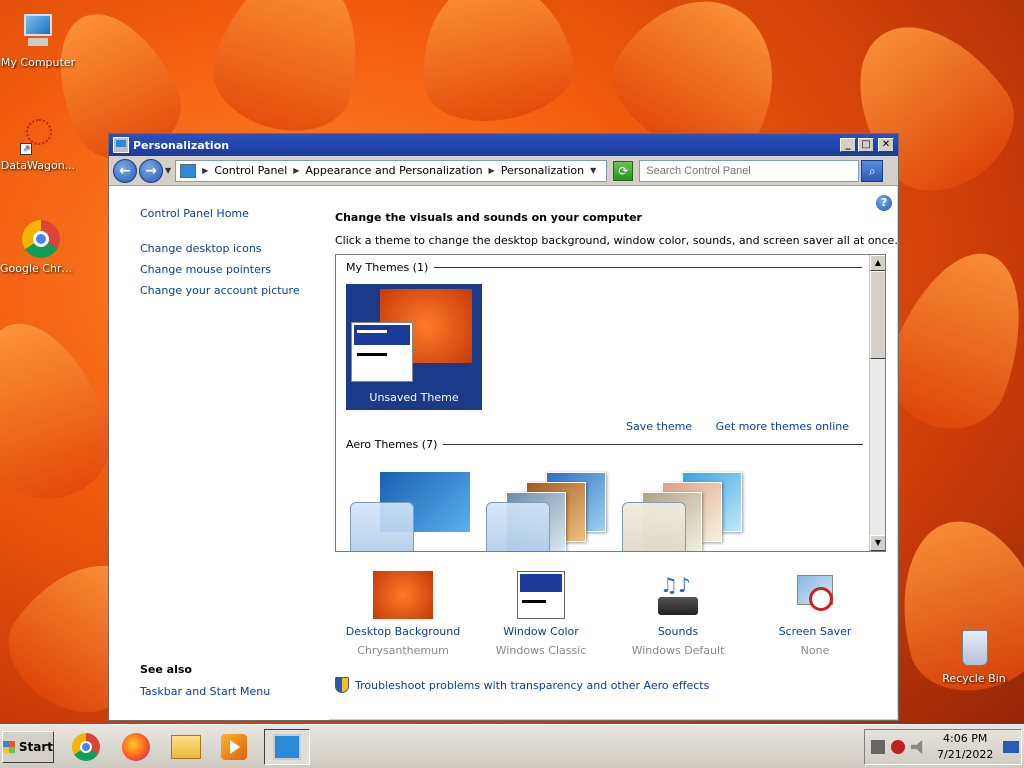  What do you see at coordinates (886, 145) in the screenshot?
I see `close-button: ✕` at bounding box center [886, 145].